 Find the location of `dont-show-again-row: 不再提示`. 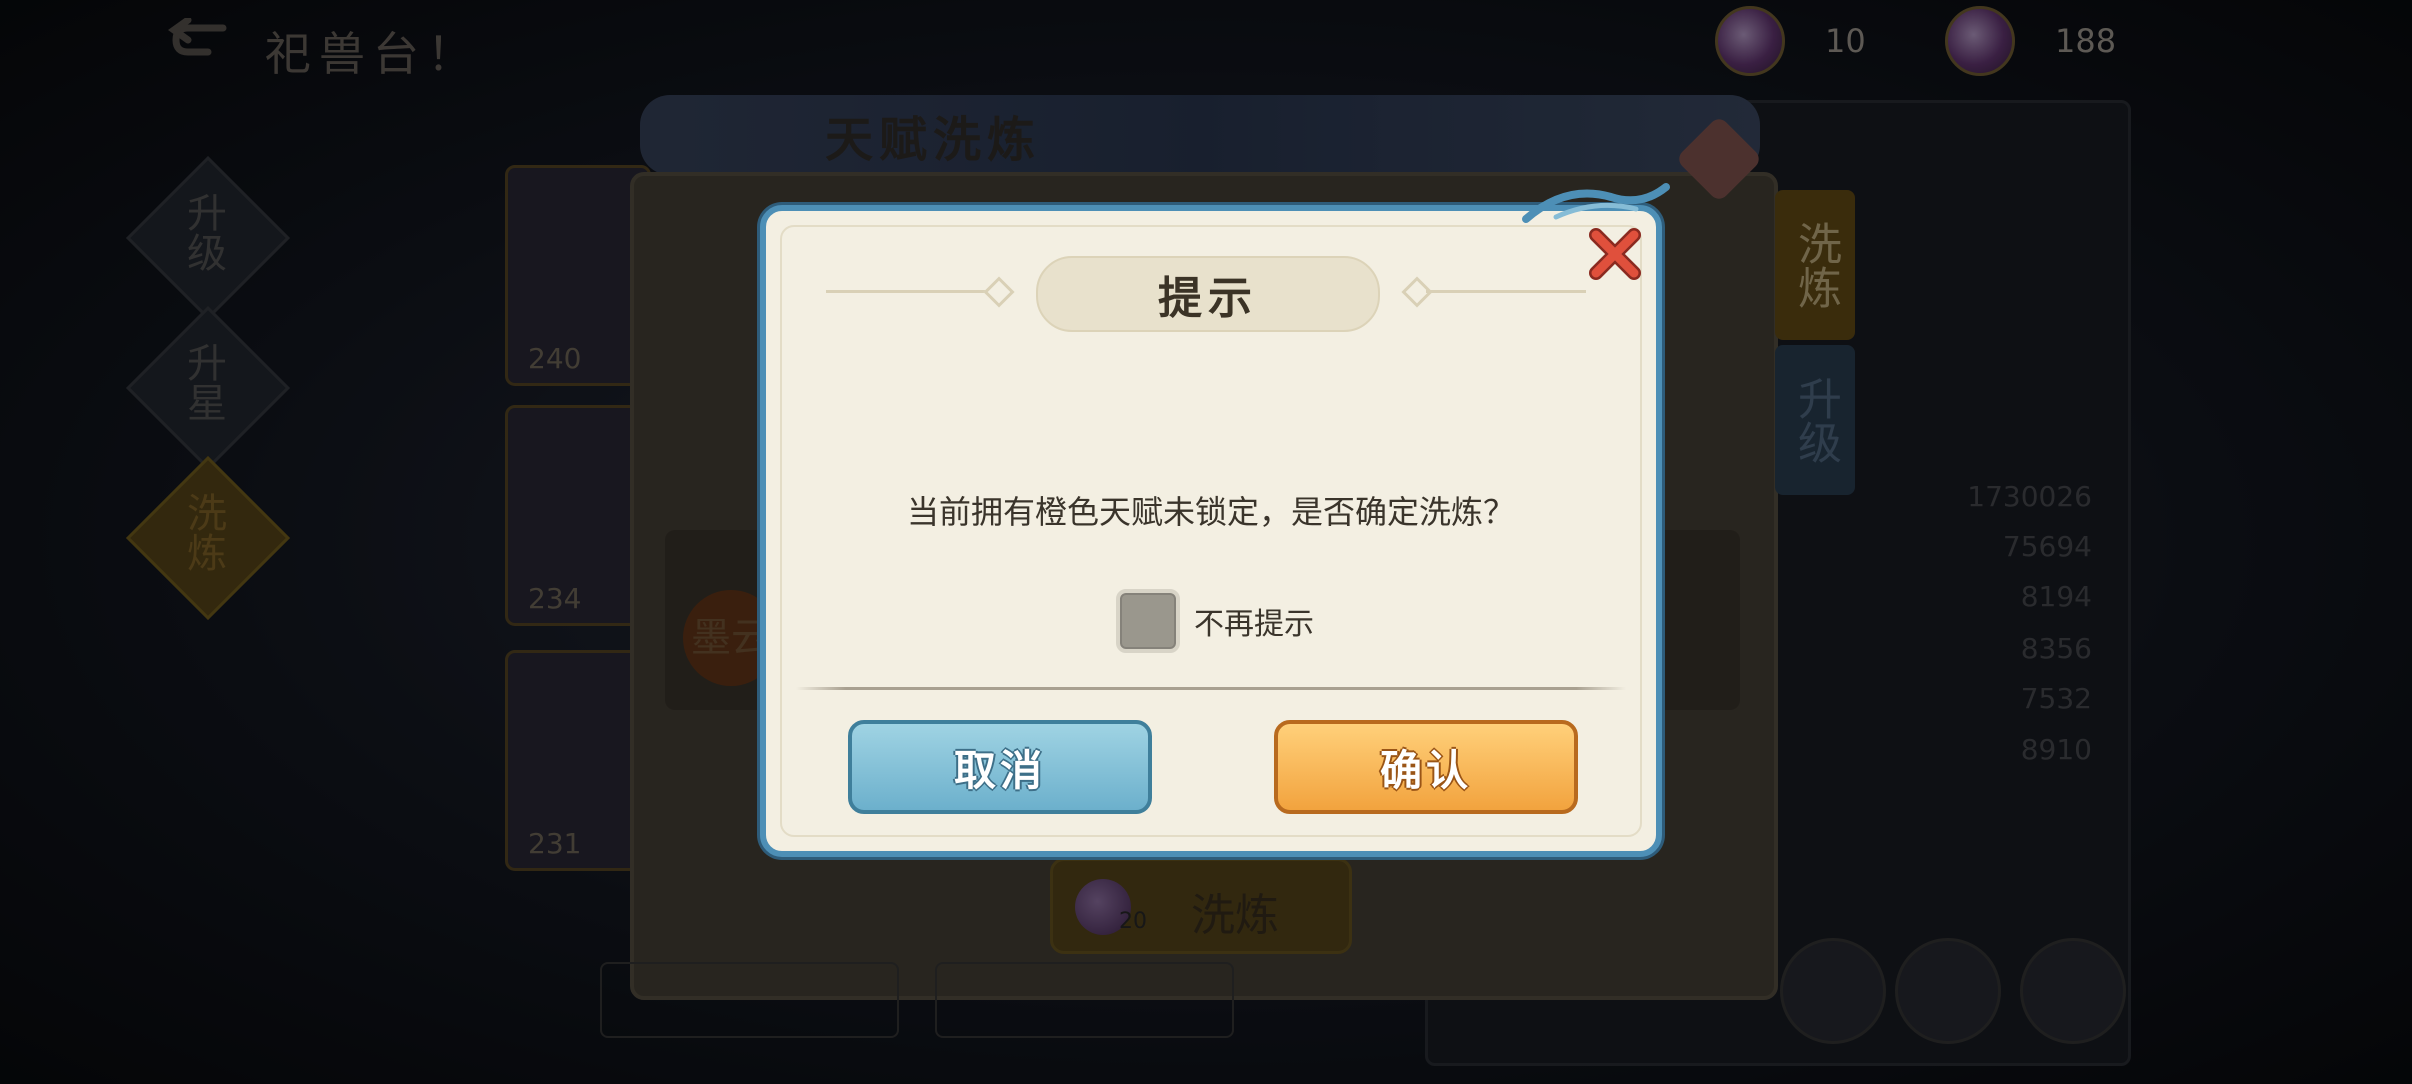

dont-show-again-row: 不再提示 is located at coordinates (1215, 621).